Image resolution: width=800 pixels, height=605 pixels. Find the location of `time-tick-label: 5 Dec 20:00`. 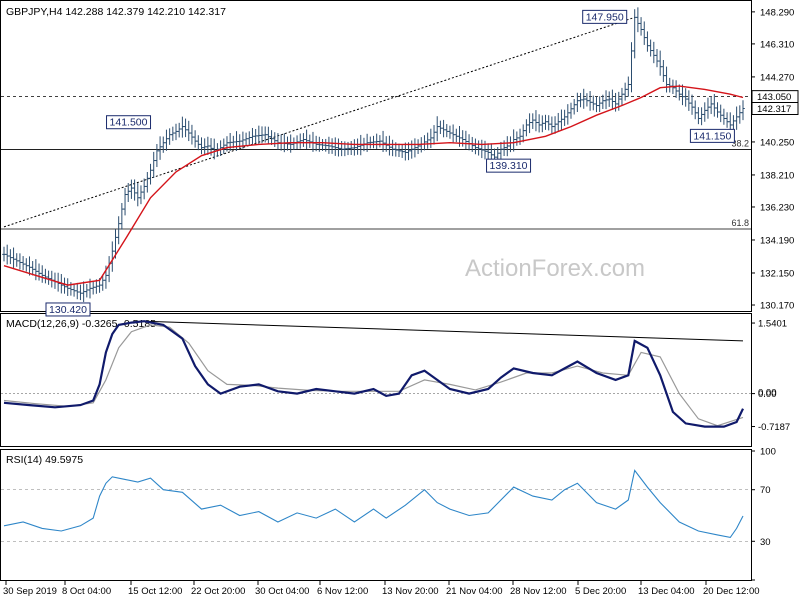

time-tick-label: 5 Dec 20:00 is located at coordinates (600, 591).